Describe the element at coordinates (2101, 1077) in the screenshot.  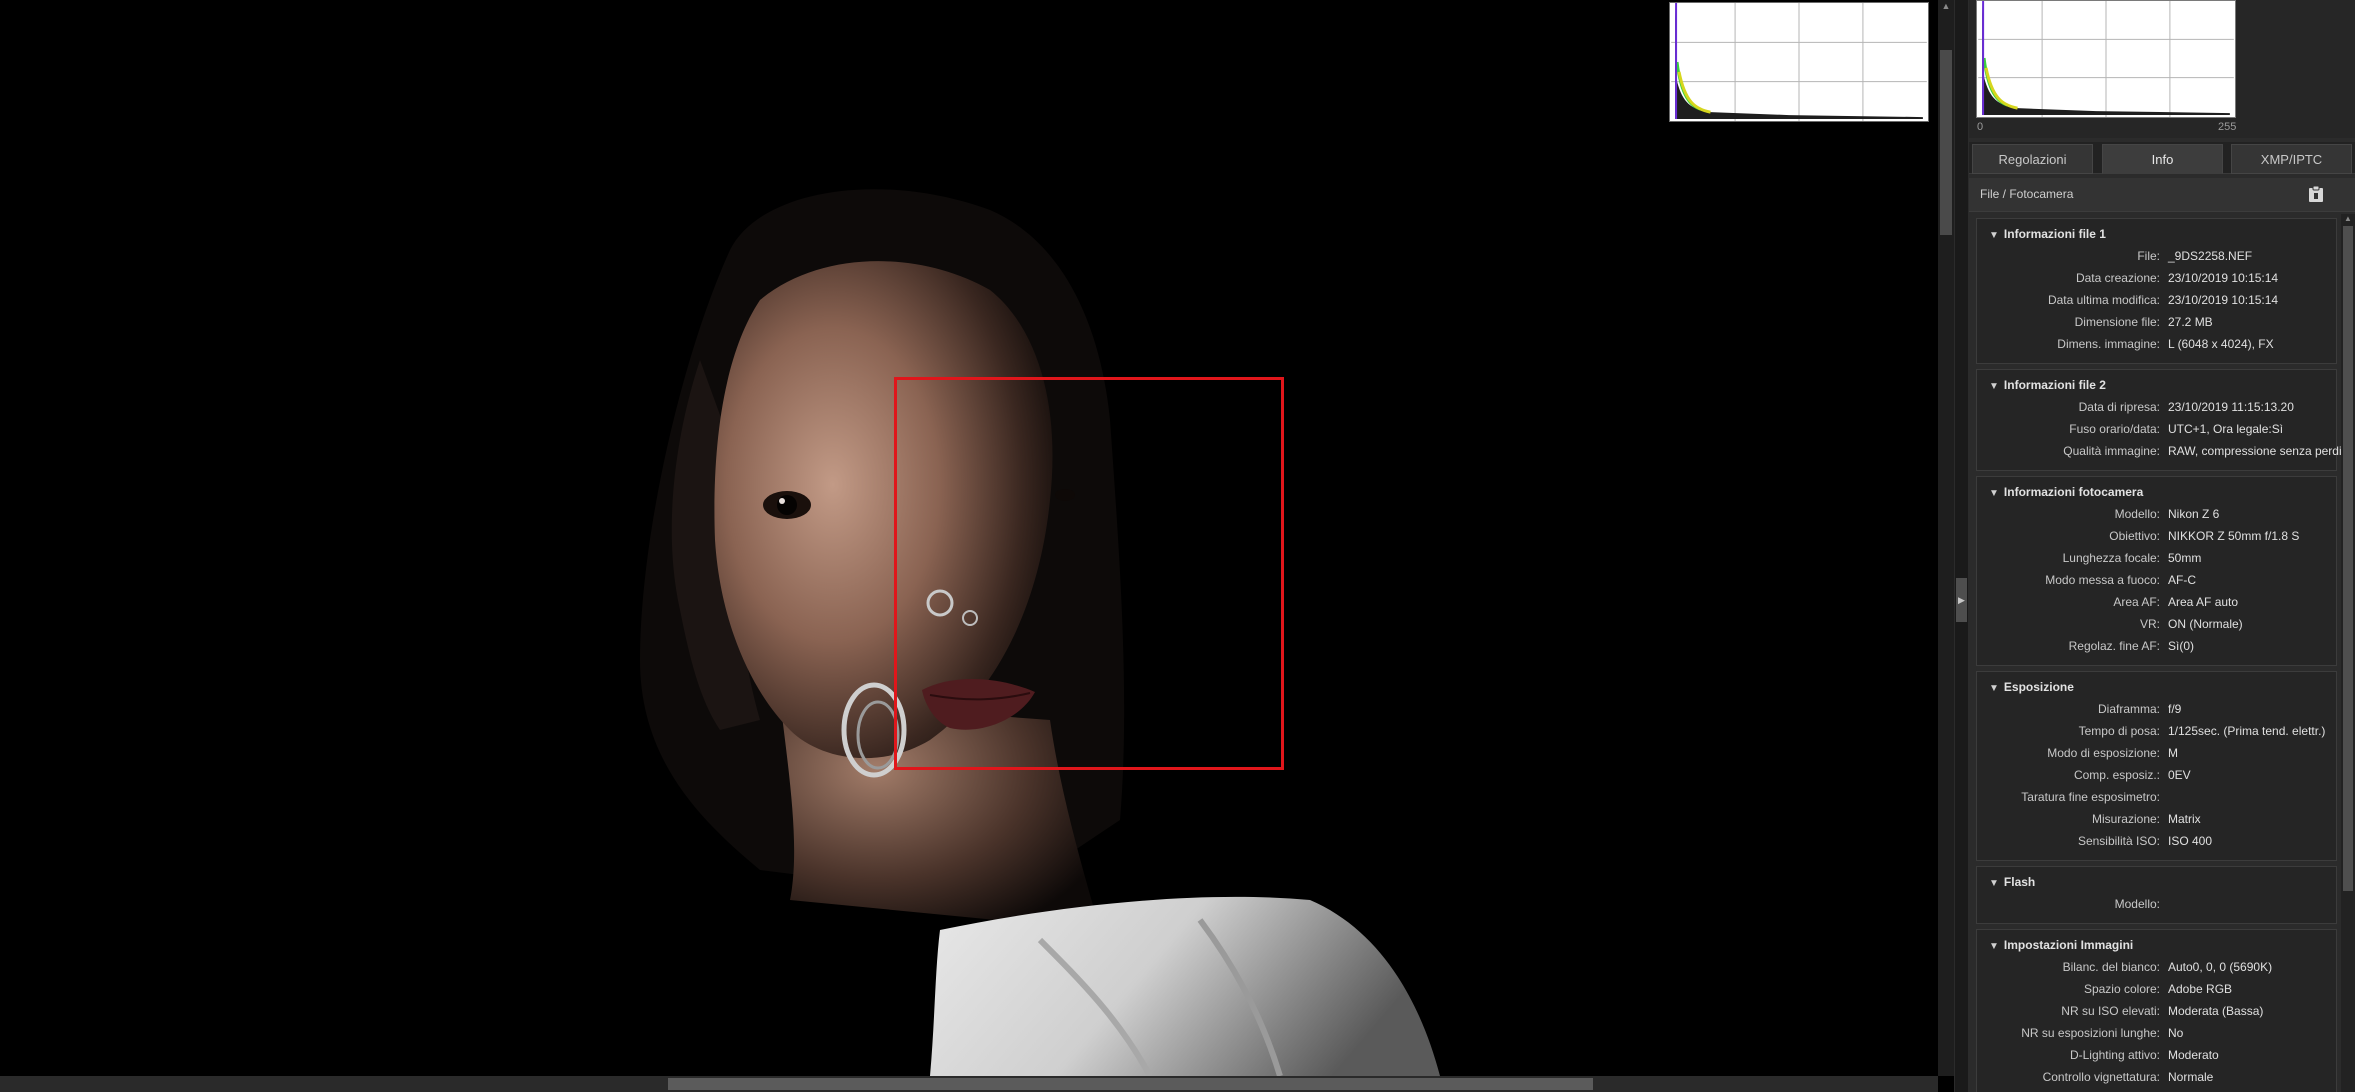
I see `info-row-label: Controllo vignettatura:` at that location.